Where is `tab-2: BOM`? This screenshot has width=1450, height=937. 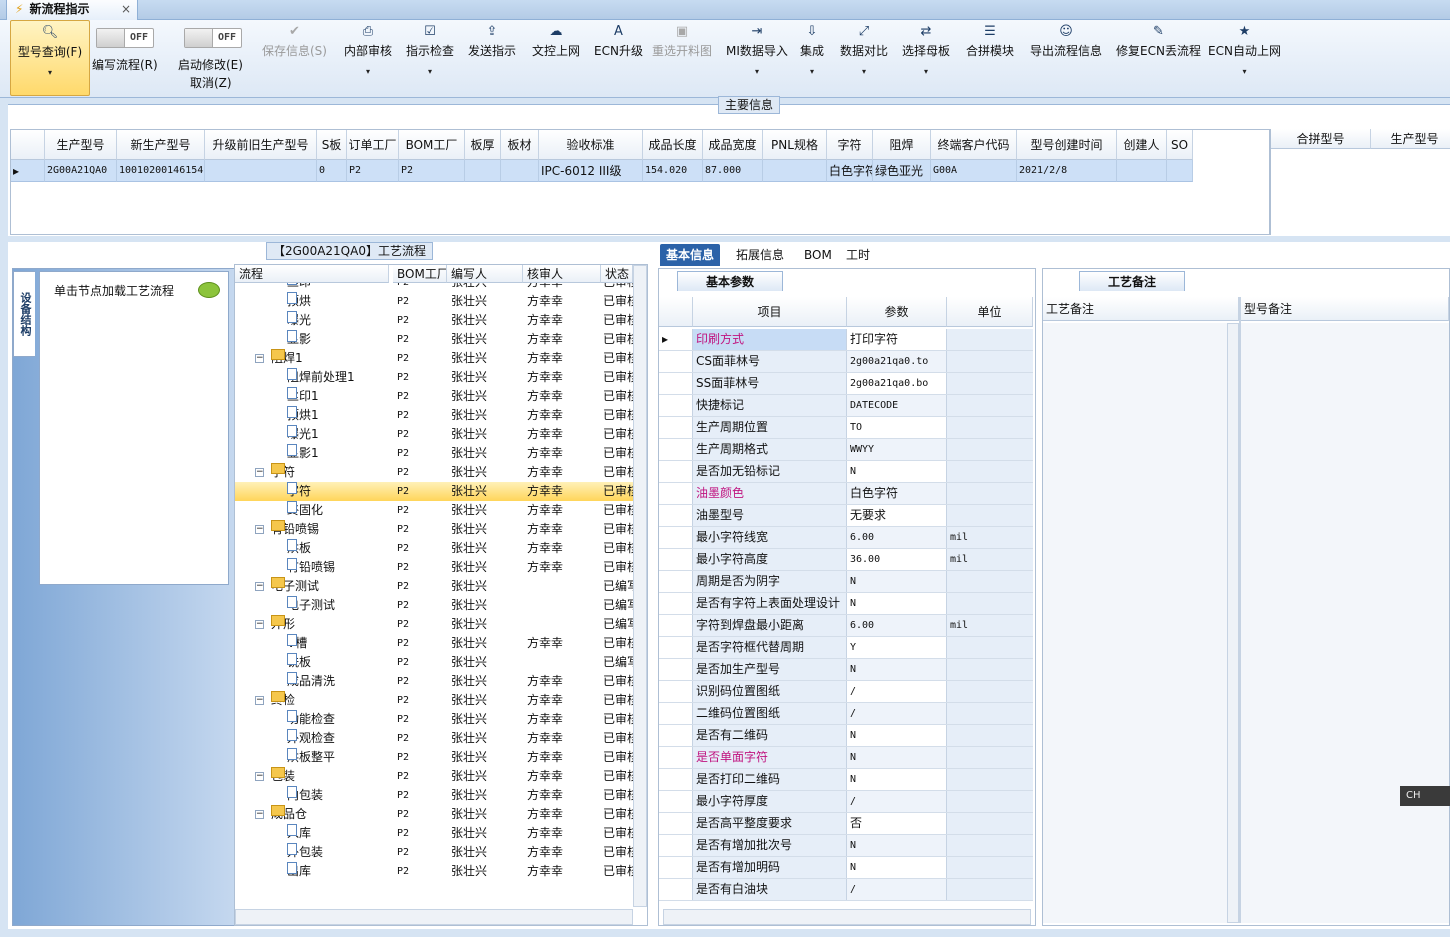
tab-2: BOM is located at coordinates (818, 255).